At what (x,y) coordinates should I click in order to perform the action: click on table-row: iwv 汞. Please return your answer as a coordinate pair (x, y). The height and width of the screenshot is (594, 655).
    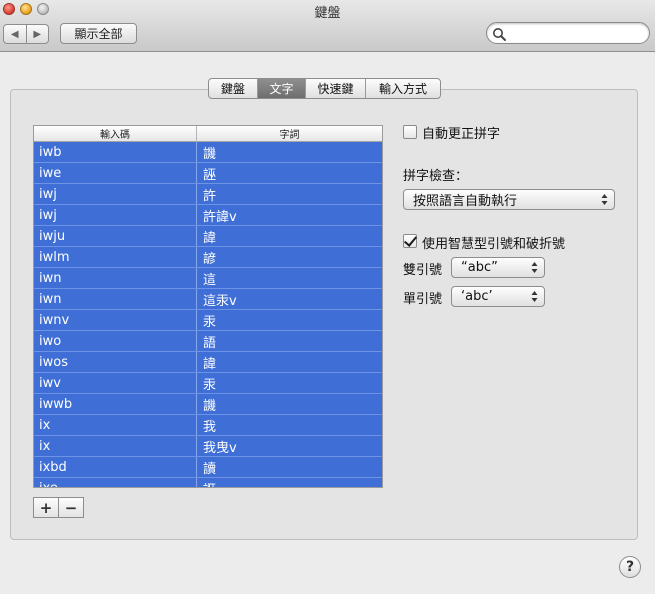
    Looking at the image, I should click on (208, 383).